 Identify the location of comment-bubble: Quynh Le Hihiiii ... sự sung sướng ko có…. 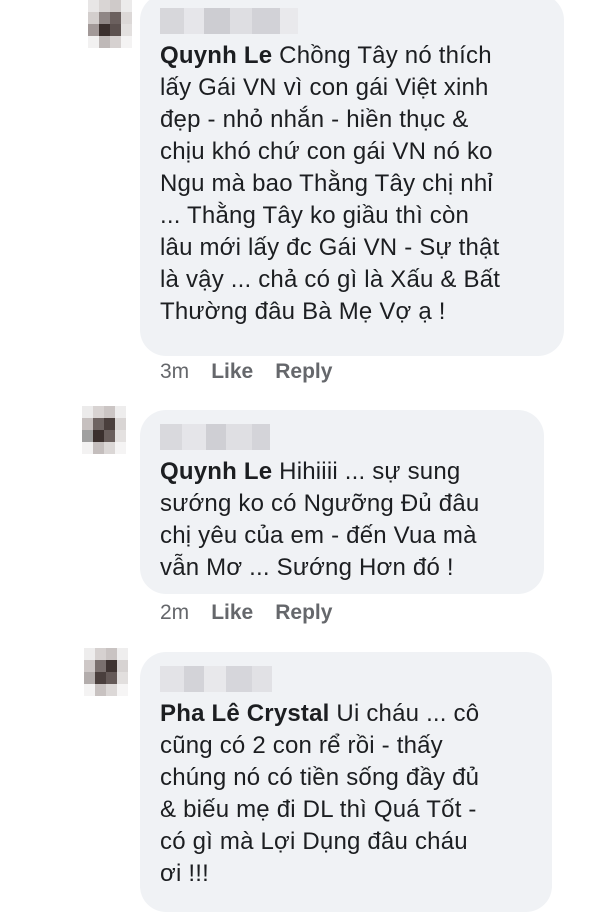
(342, 502).